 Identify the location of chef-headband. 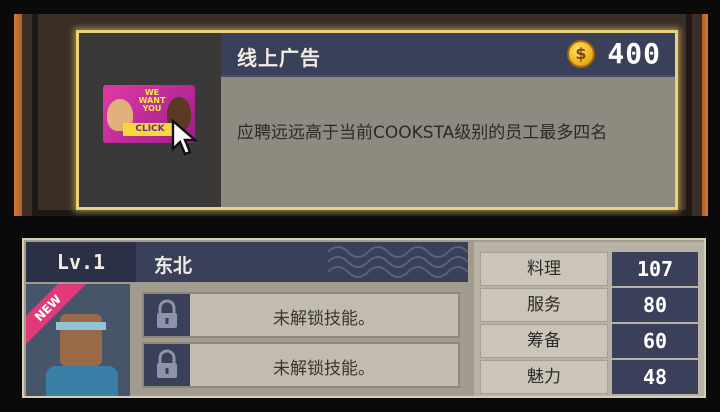
(81, 326).